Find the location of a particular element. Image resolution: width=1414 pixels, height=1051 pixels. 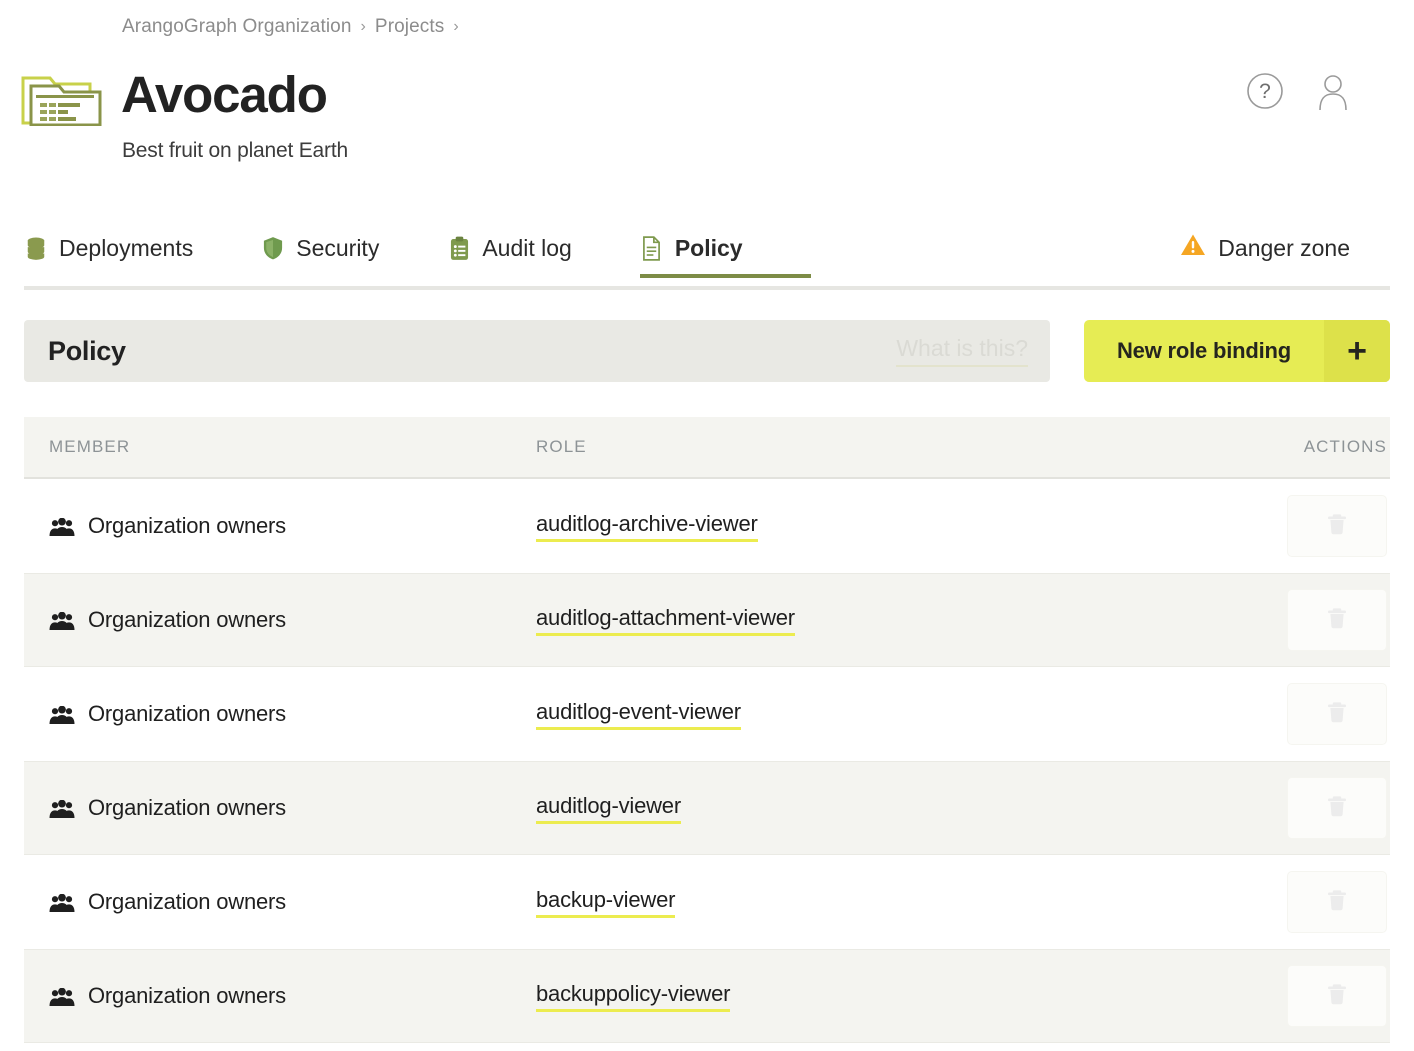

top-right-actions: ? is located at coordinates (1299, 91).